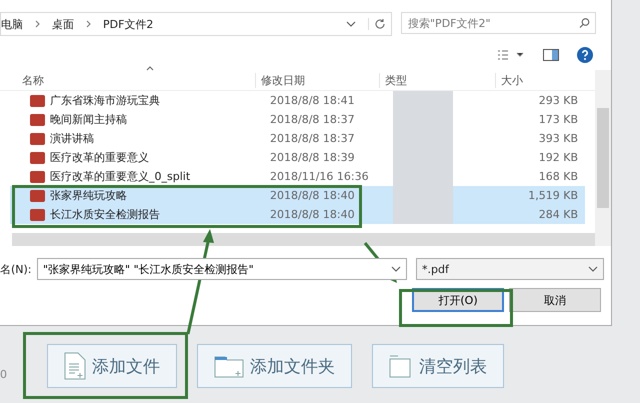 This screenshot has width=640, height=403. What do you see at coordinates (312, 100) in the screenshot?
I see `modified-date: 2018/8/8 18:41` at bounding box center [312, 100].